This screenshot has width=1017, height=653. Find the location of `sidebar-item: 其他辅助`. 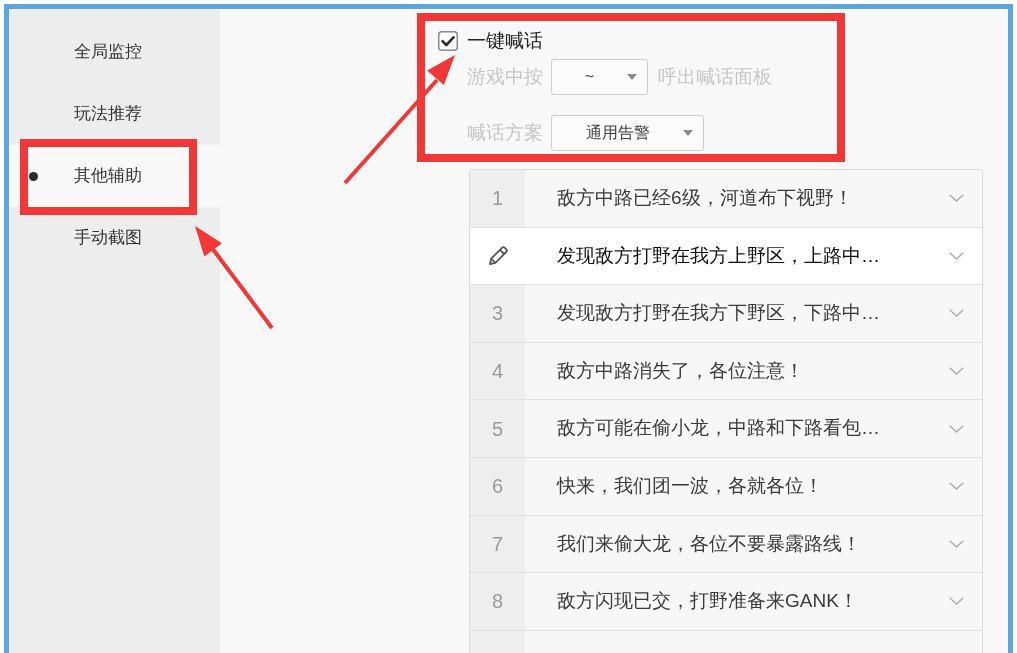

sidebar-item: 其他辅助 is located at coordinates (114, 176).